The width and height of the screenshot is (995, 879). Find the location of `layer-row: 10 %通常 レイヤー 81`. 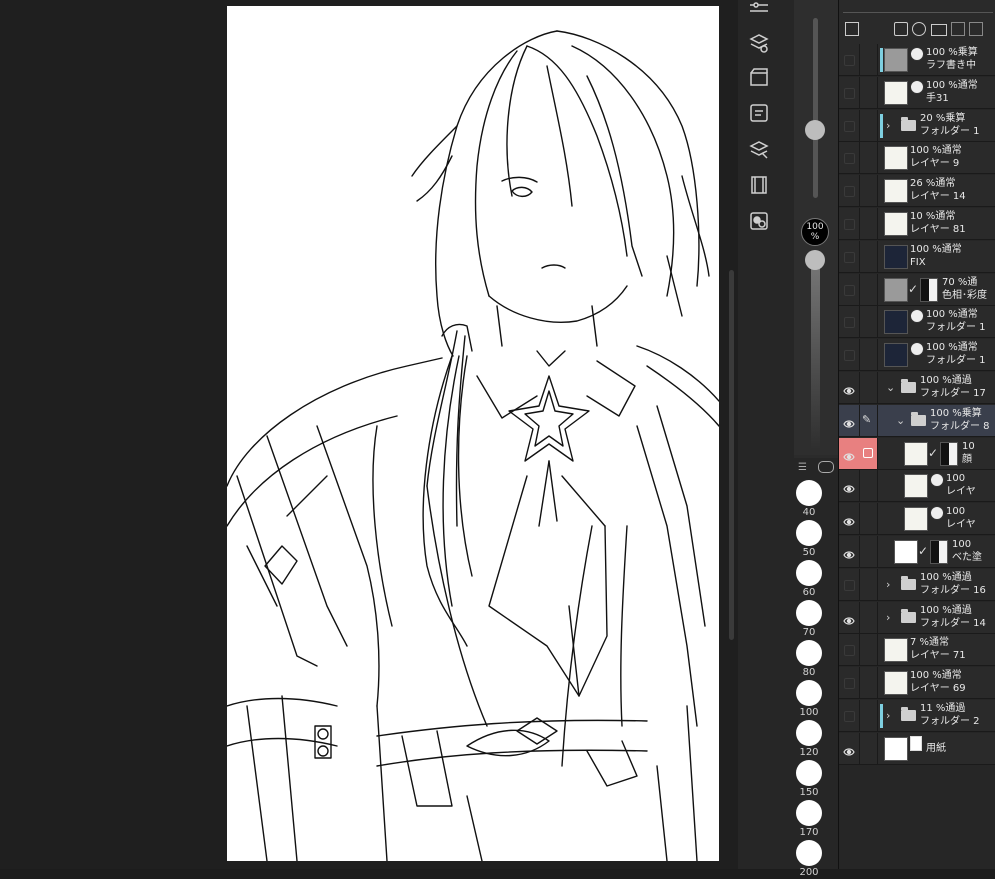

layer-row: 10 %通常 レイヤー 81 is located at coordinates (917, 224).